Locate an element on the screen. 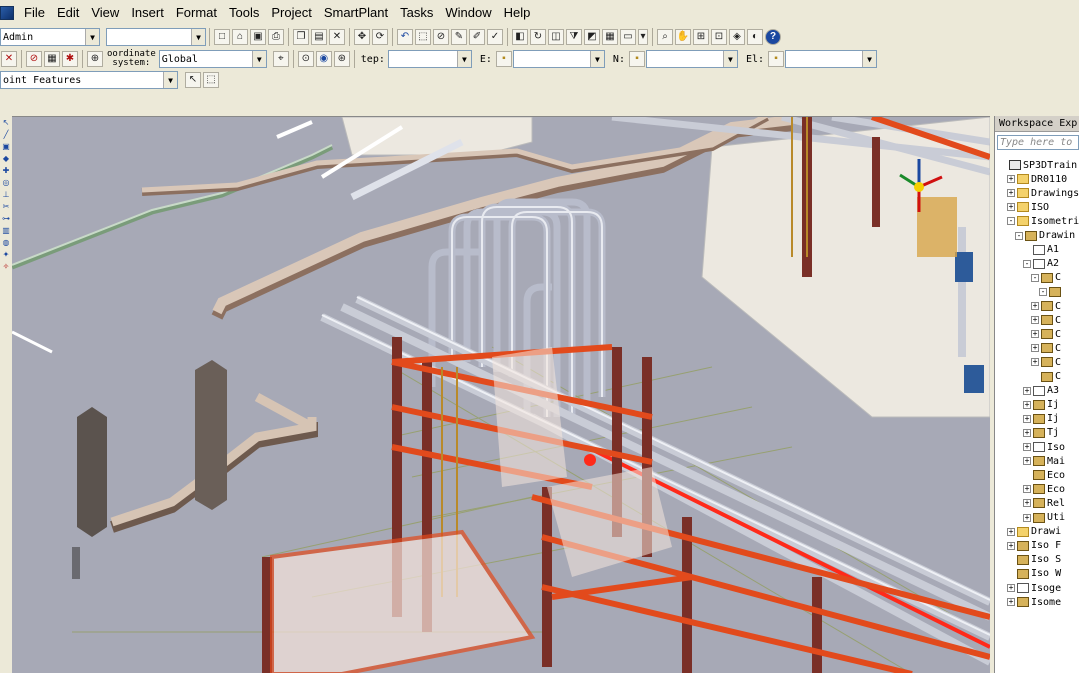 Image resolution: width=1079 pixels, height=673 pixels. print-icon: ⎙ is located at coordinates (276, 37).